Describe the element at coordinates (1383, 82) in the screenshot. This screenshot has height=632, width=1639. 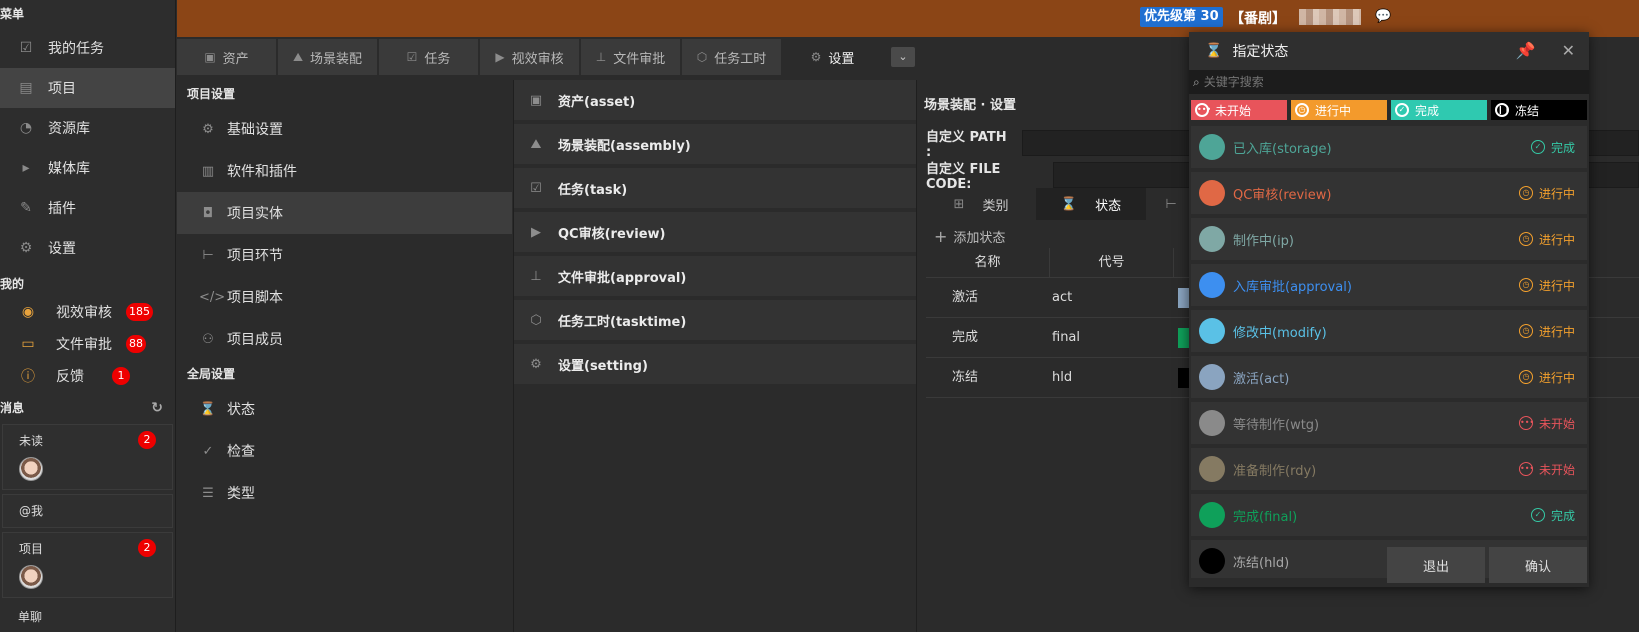
I see `search-input` at that location.